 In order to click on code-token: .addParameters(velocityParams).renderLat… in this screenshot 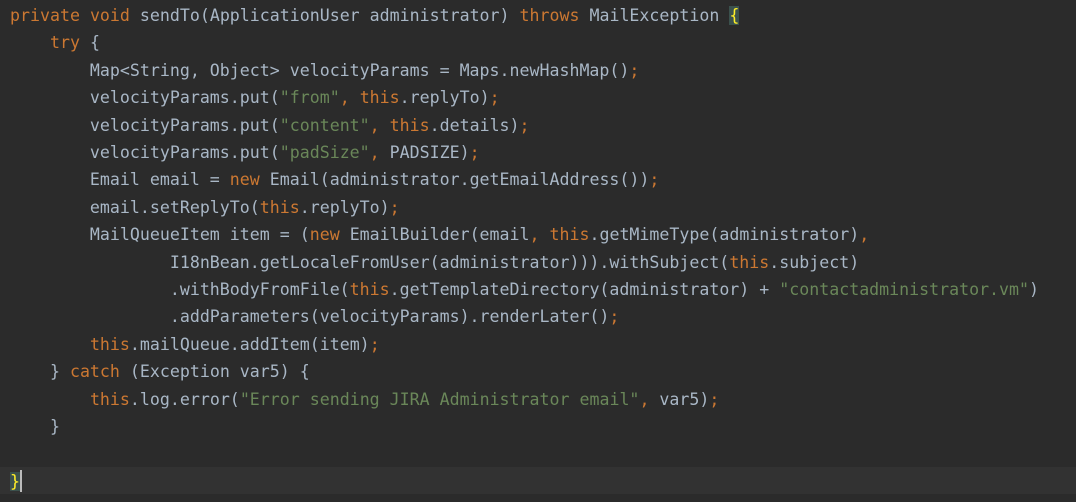, I will do `click(310, 317)`.